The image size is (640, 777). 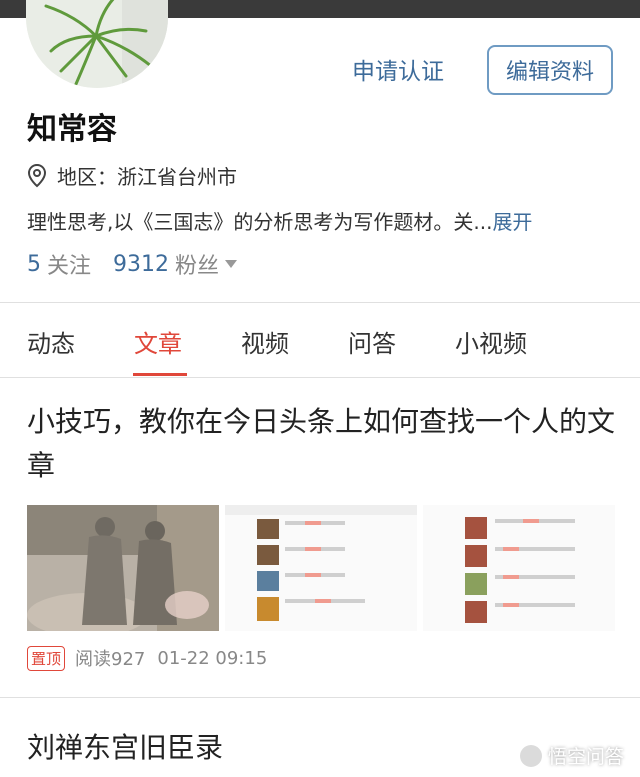 I want to click on chevron-down-icon, so click(x=231, y=264).